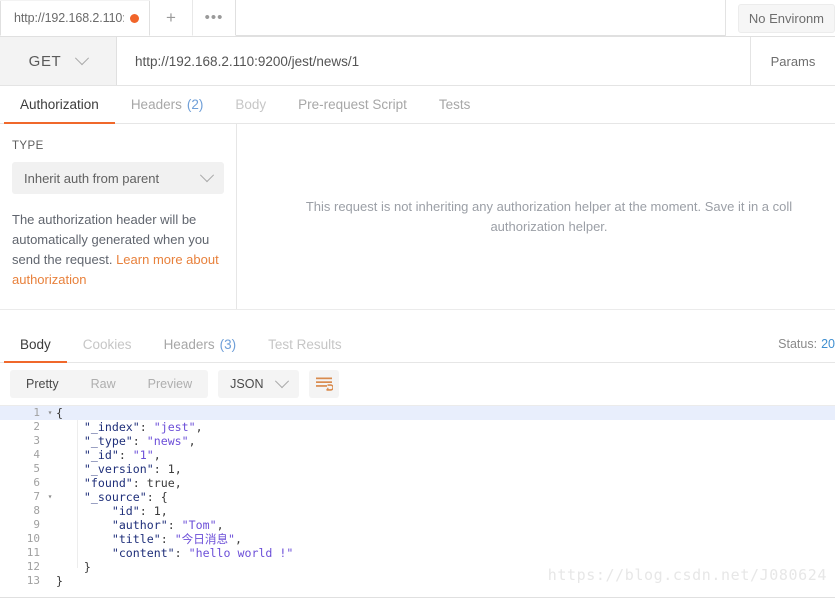  What do you see at coordinates (42, 384) in the screenshot?
I see `view-mode-pretty: Pretty` at bounding box center [42, 384].